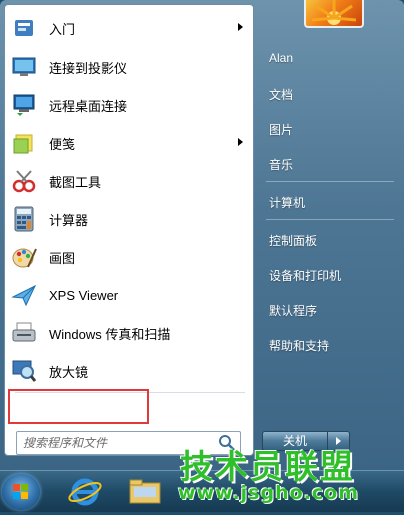  I want to click on magnifier-icon, so click(24, 371).